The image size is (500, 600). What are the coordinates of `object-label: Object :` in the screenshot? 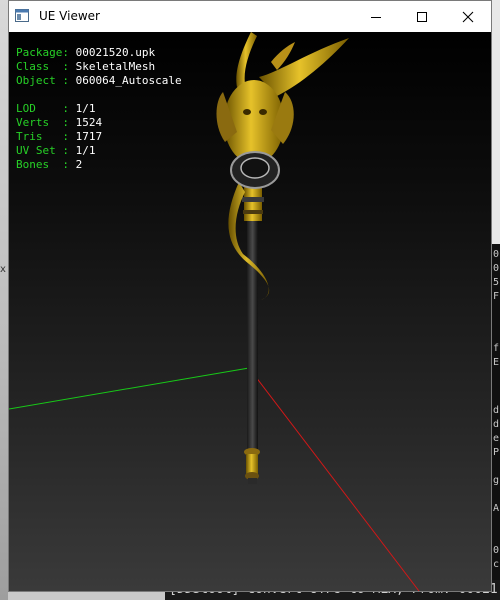 It's located at (42, 80).